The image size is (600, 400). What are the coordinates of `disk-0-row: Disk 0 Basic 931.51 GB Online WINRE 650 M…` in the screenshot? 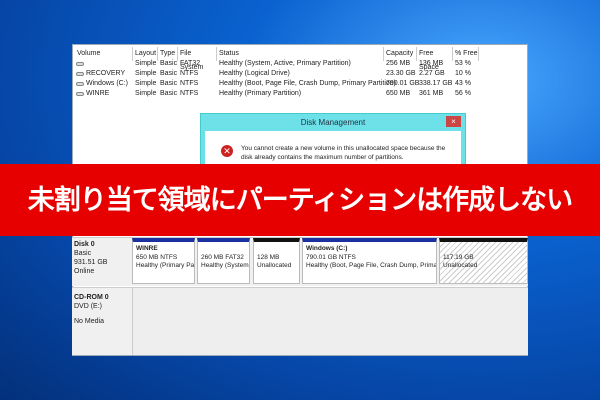 It's located at (300, 261).